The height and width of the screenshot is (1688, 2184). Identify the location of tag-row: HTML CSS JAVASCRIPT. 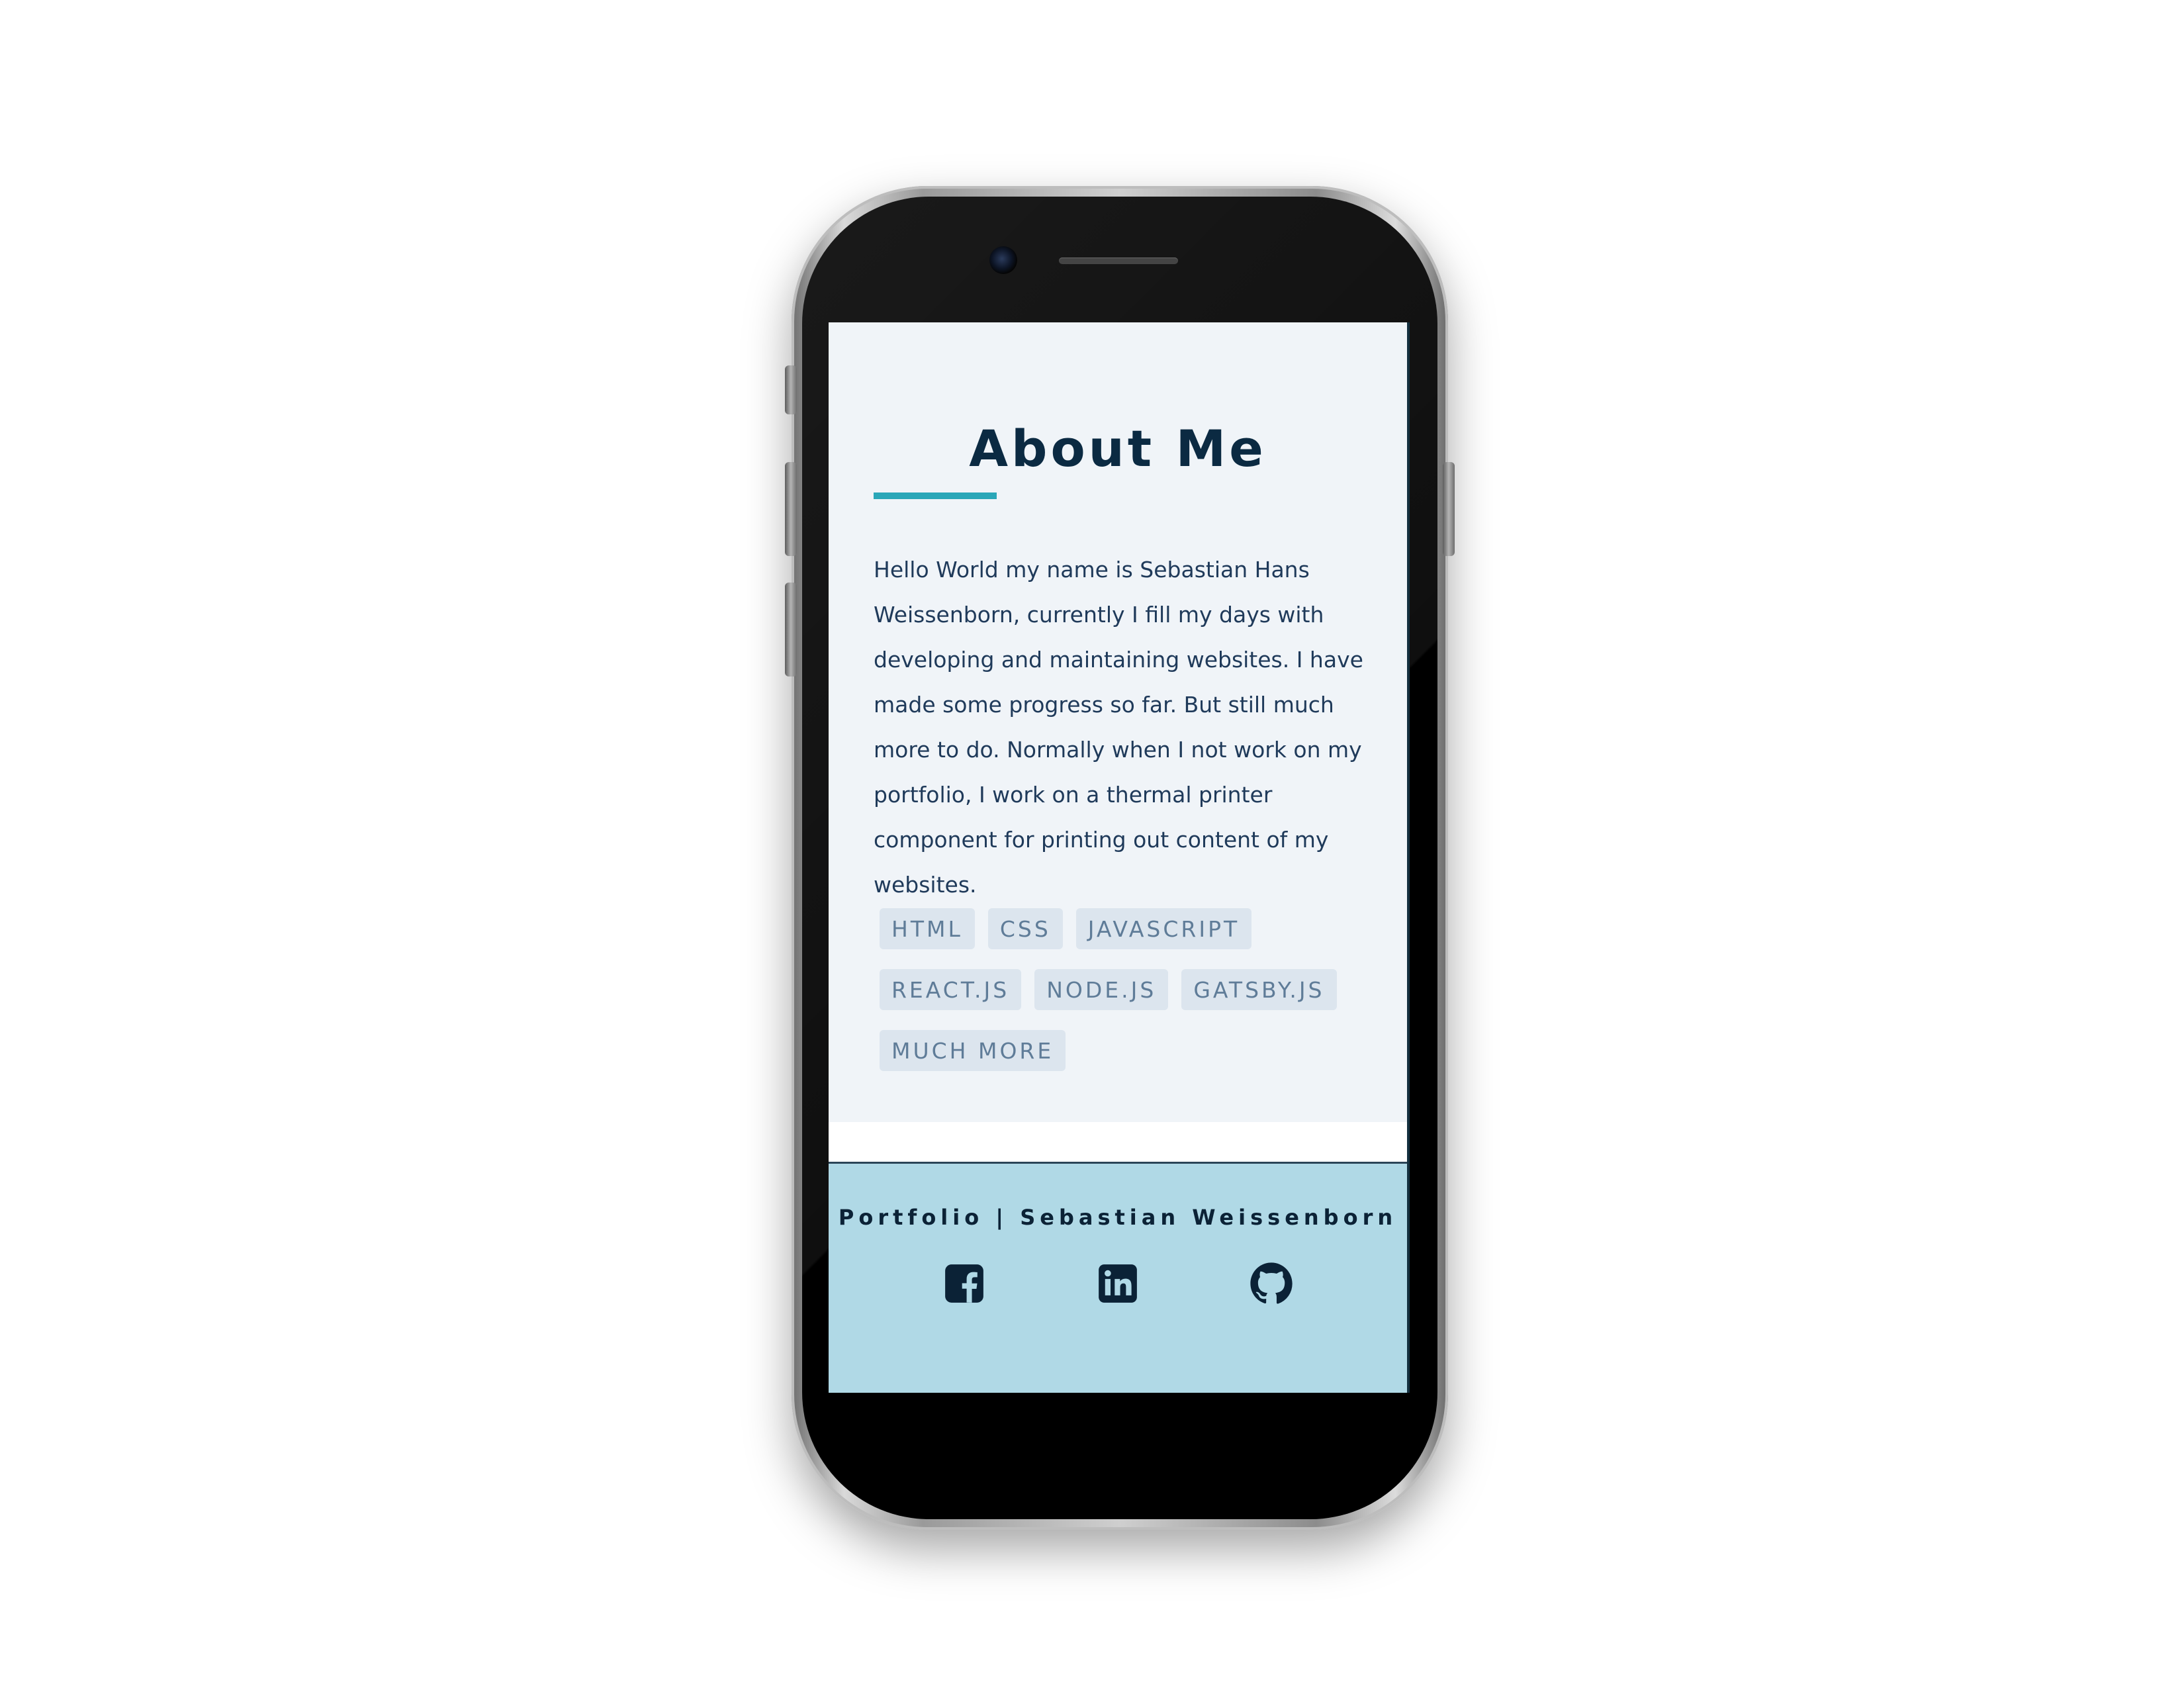
(1131, 928).